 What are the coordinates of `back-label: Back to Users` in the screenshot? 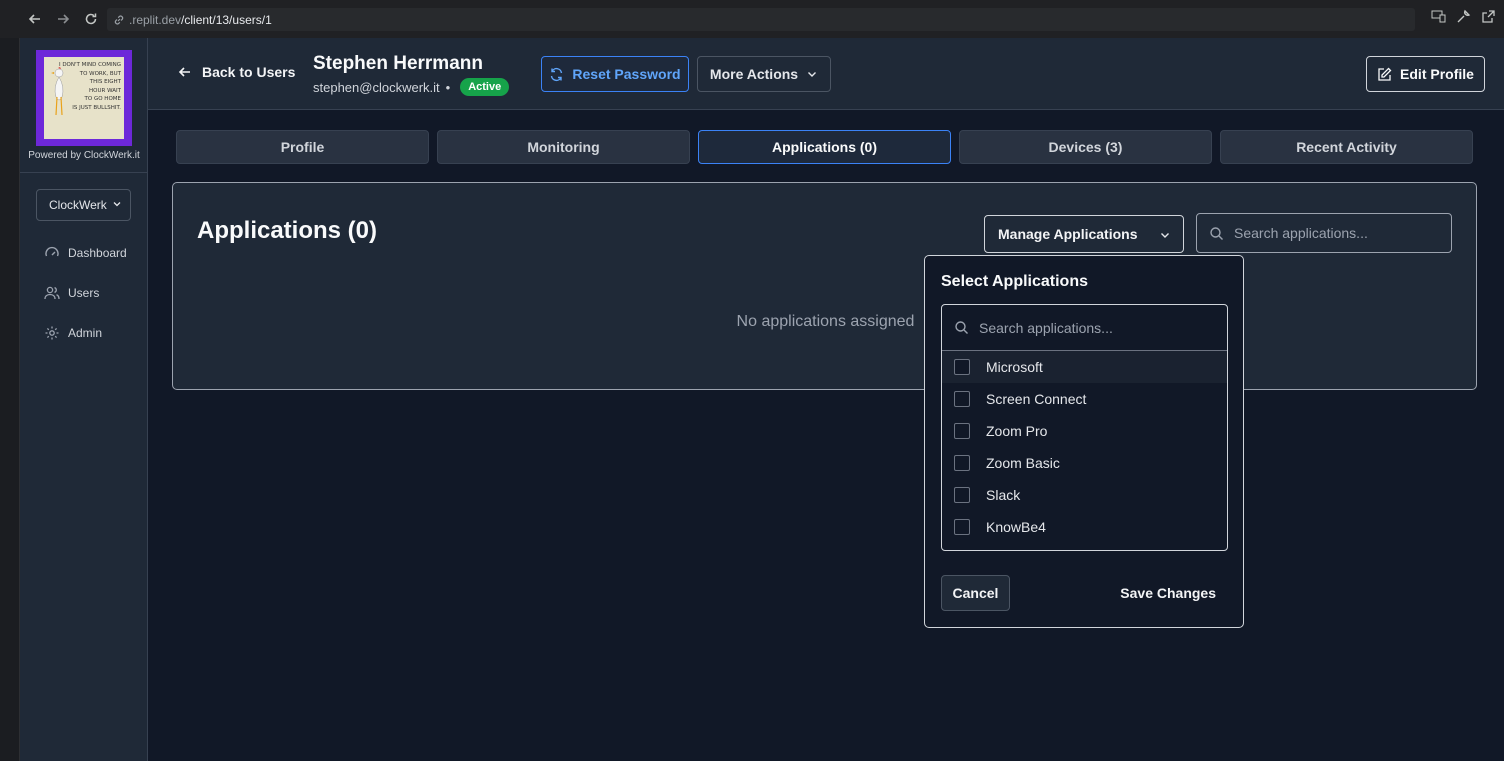 It's located at (249, 72).